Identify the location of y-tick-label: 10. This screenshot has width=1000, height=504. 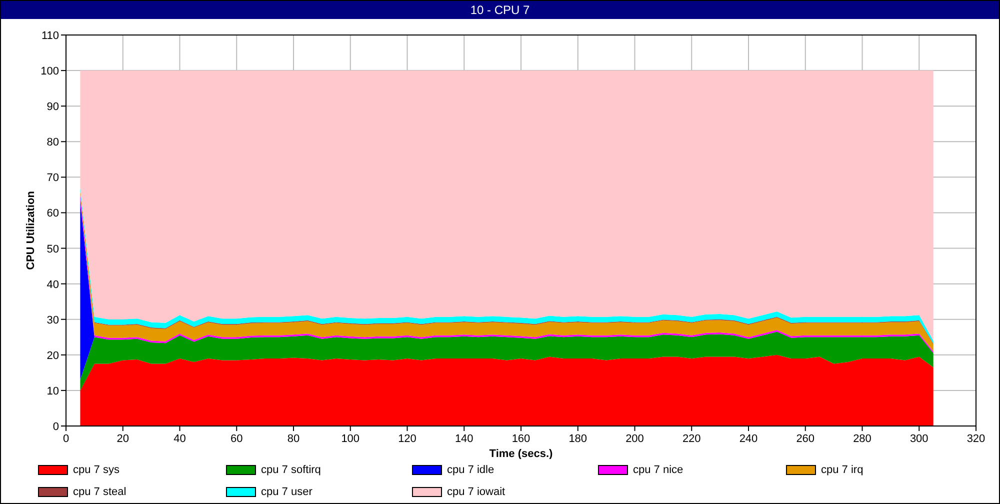
(52, 391).